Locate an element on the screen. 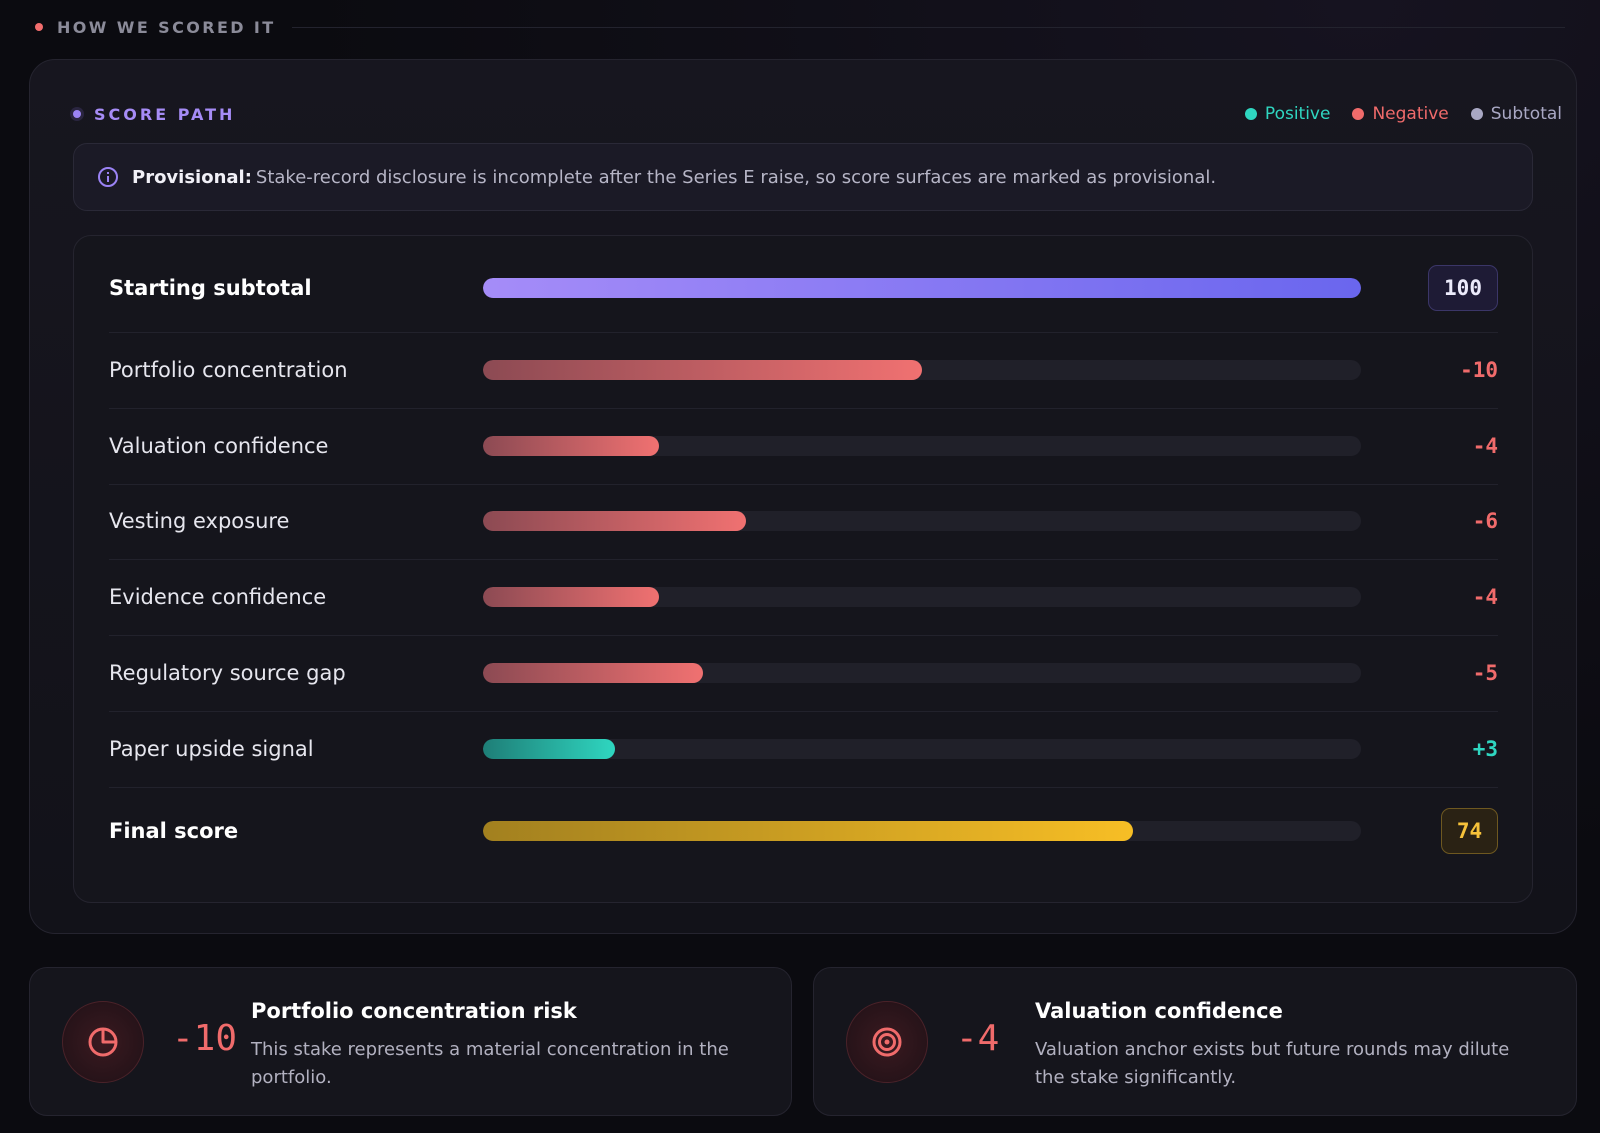 The width and height of the screenshot is (1600, 1133). score-row-label: Paper upside signal is located at coordinates (211, 749).